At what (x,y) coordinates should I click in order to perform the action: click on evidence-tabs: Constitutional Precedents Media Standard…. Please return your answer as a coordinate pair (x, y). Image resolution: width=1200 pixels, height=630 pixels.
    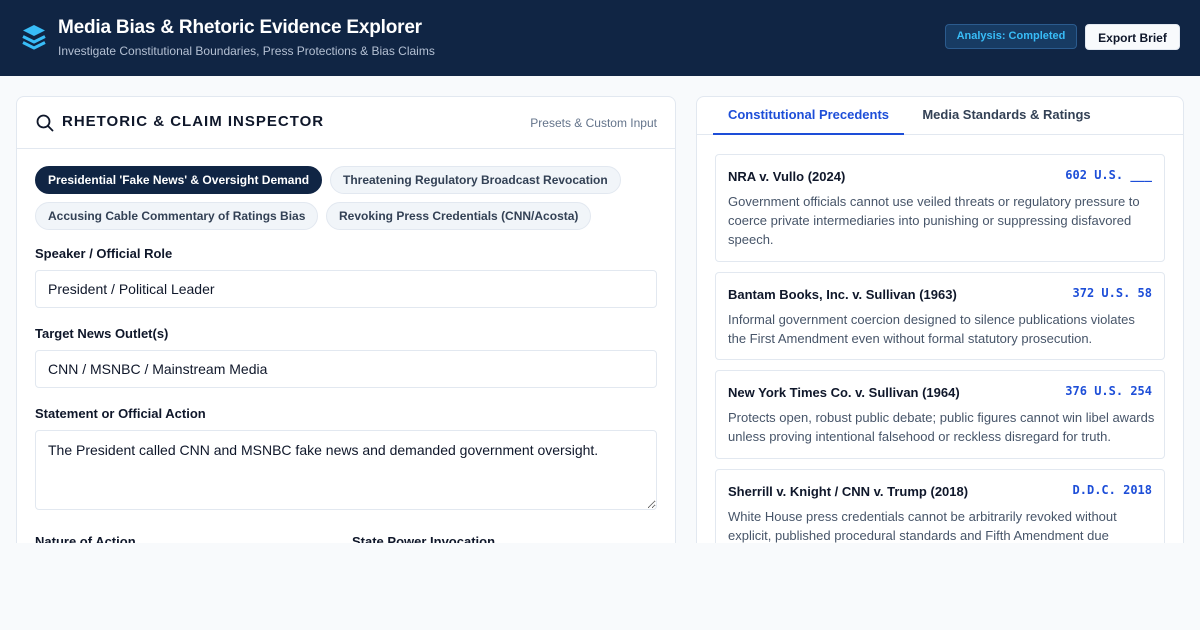
    Looking at the image, I should click on (940, 116).